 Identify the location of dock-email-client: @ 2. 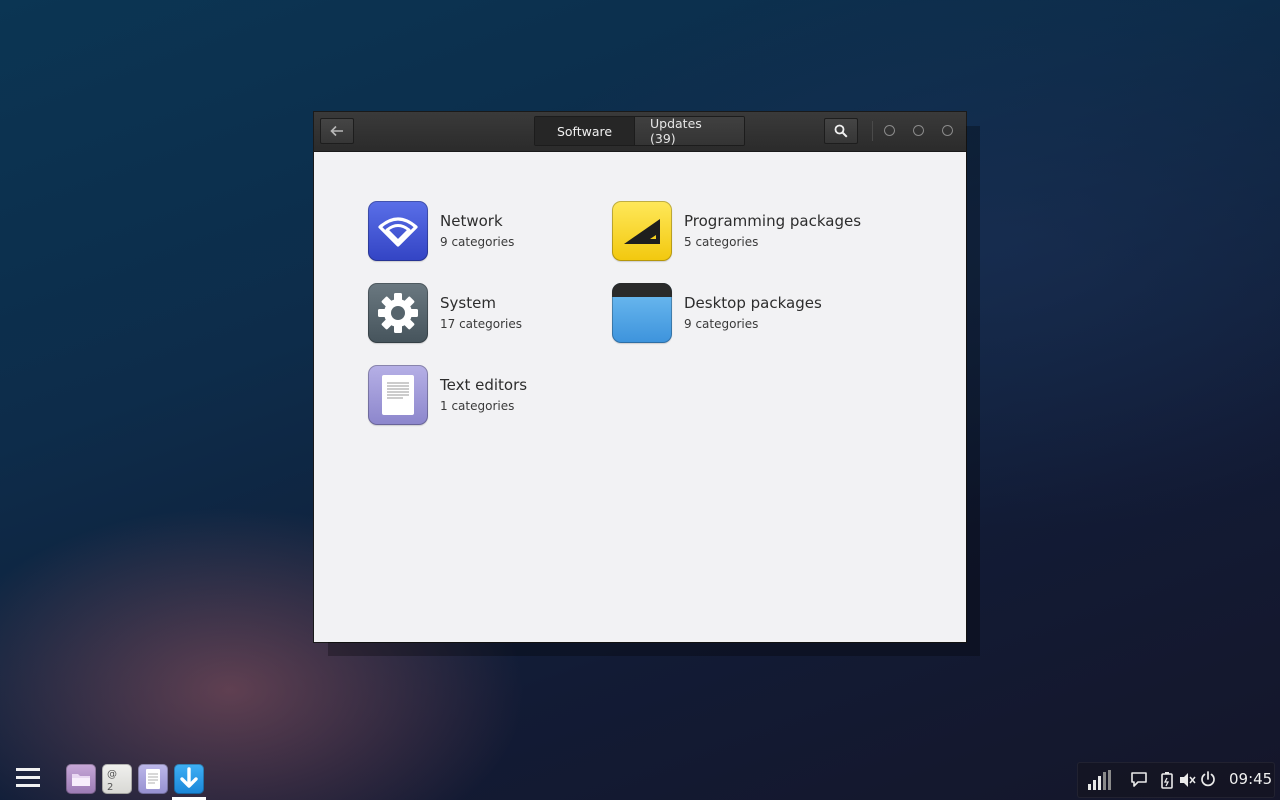
(117, 779).